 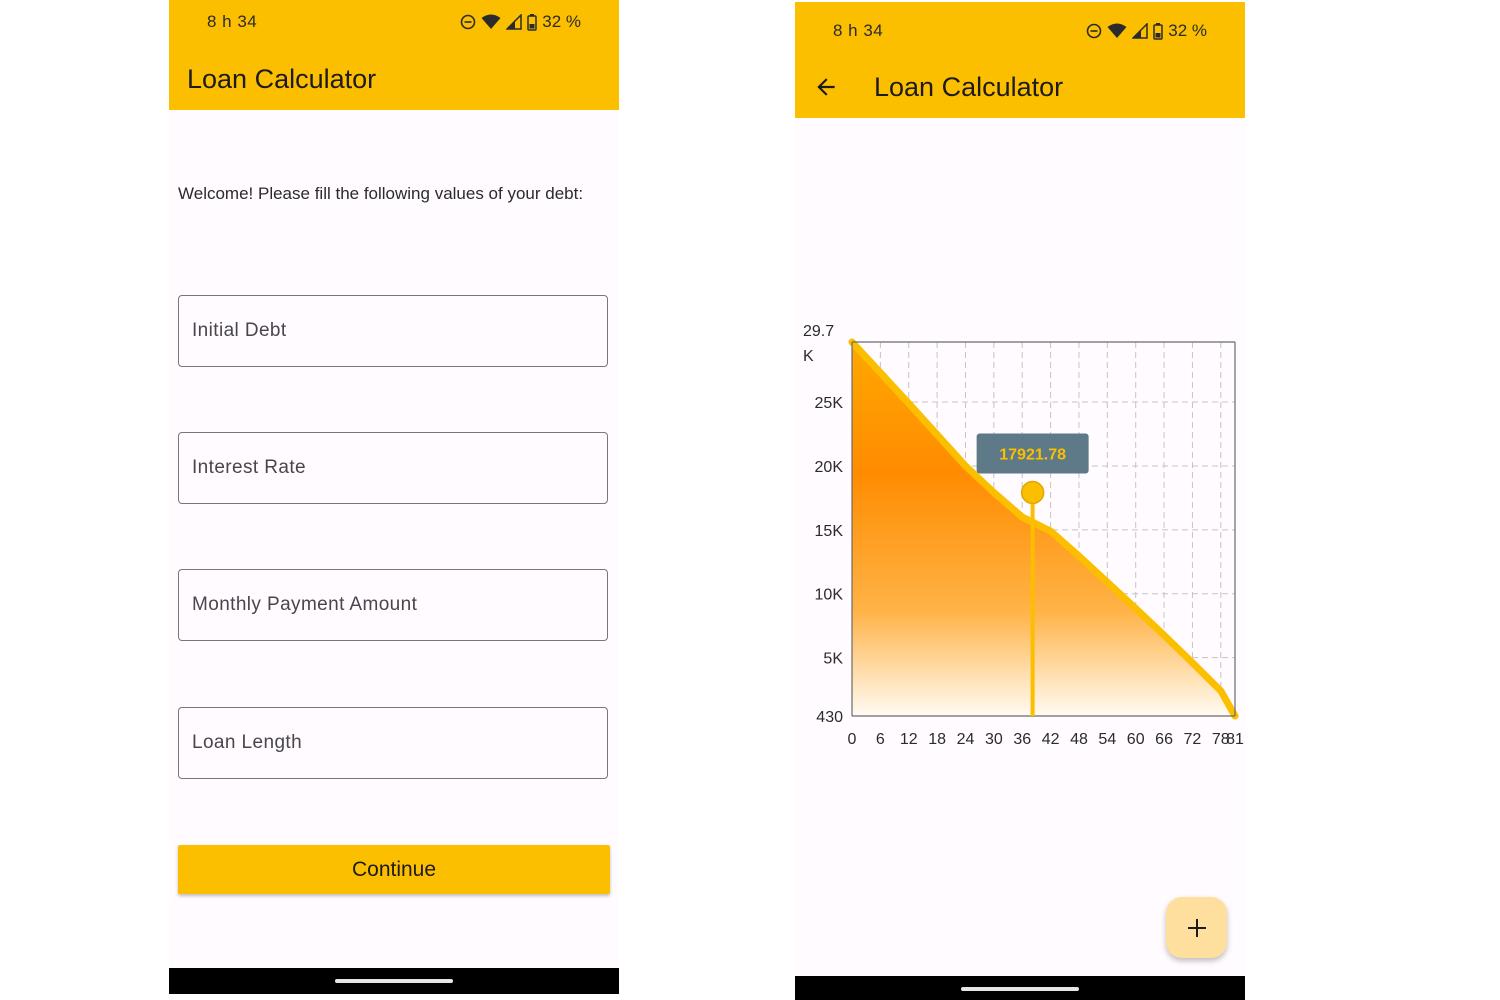 What do you see at coordinates (937, 739) in the screenshot?
I see `x-tick-label: 18` at bounding box center [937, 739].